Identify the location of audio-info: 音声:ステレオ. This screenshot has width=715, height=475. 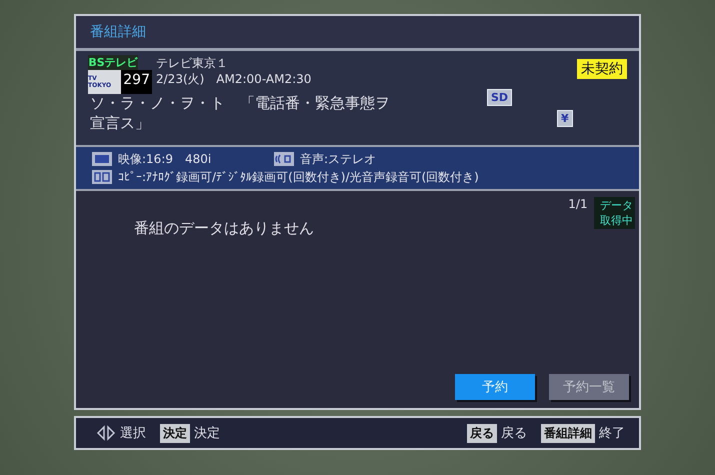
(338, 159).